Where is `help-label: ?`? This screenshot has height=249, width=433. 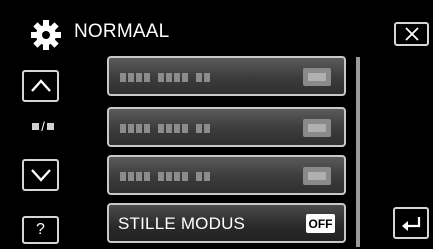
help-label: ? is located at coordinates (40, 229).